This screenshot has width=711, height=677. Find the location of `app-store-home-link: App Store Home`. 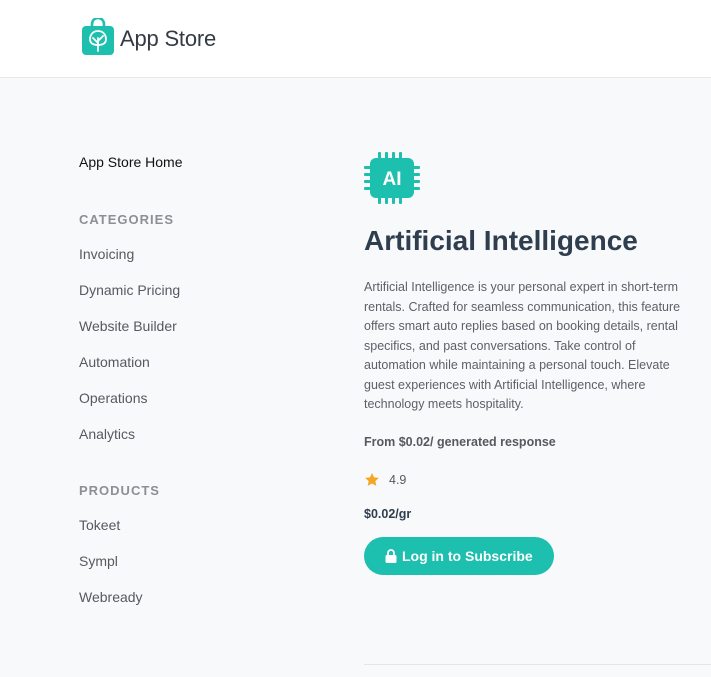

app-store-home-link: App Store Home is located at coordinates (194, 163).